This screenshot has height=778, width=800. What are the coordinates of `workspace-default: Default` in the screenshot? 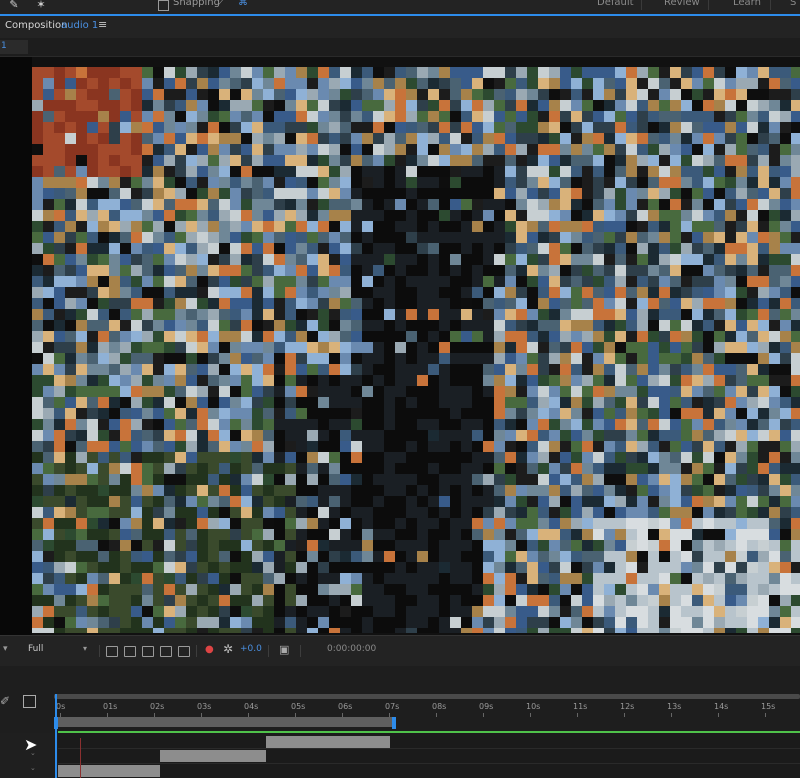 It's located at (615, 4).